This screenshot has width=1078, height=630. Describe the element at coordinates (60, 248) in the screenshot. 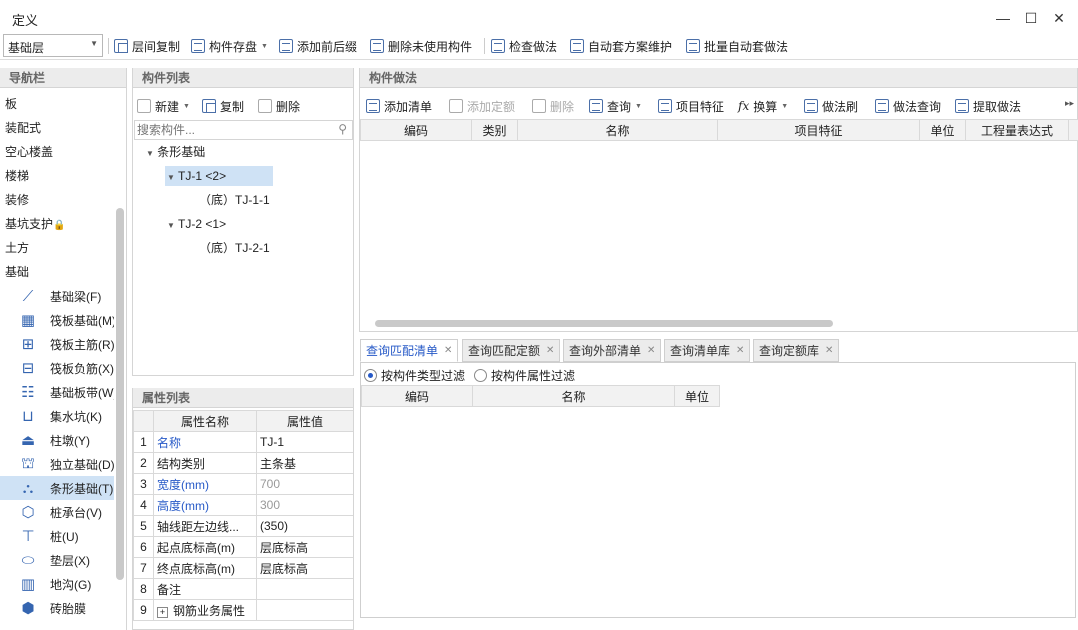

I see `nav-item-earthwork: 土方` at that location.